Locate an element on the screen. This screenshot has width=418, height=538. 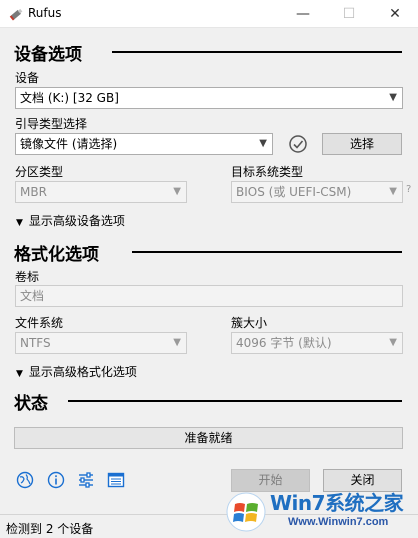
cluster-size-value: 4096 字节 (默认) is located at coordinates (284, 343).